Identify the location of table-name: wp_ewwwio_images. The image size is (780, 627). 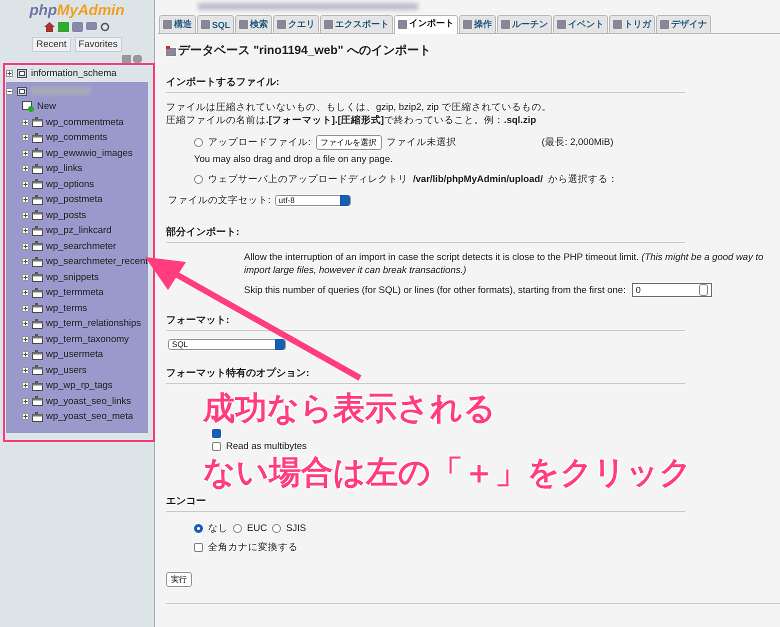
(89, 153).